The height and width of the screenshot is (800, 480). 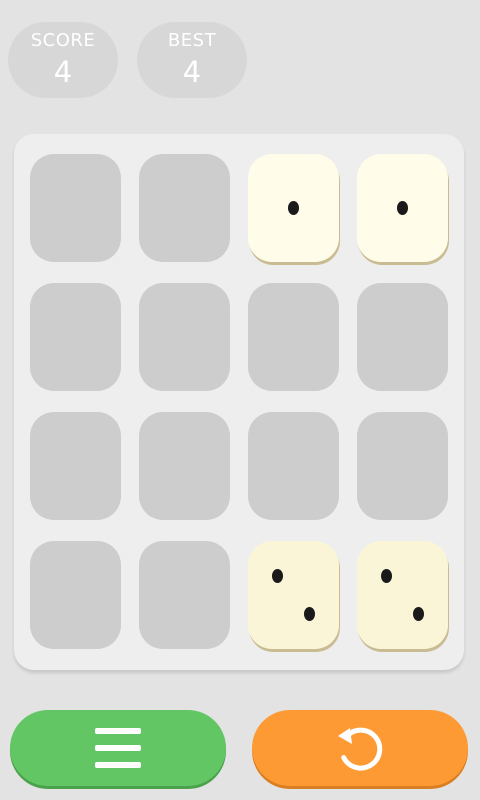 I want to click on best-score-panel: BEST 4, so click(x=192, y=60).